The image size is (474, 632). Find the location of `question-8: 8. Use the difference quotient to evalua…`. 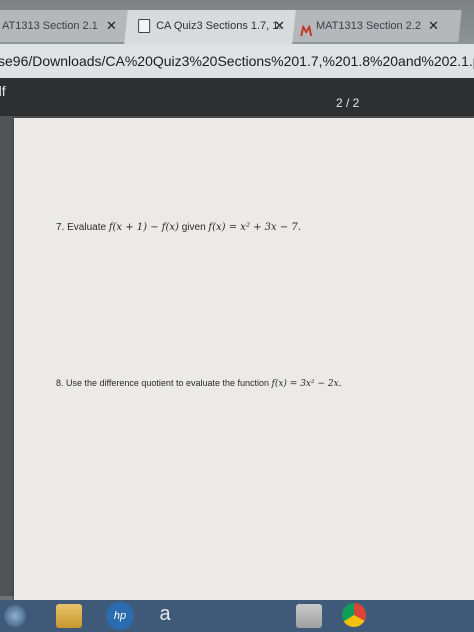

question-8: 8. Use the difference quotient to evalua… is located at coordinates (199, 383).